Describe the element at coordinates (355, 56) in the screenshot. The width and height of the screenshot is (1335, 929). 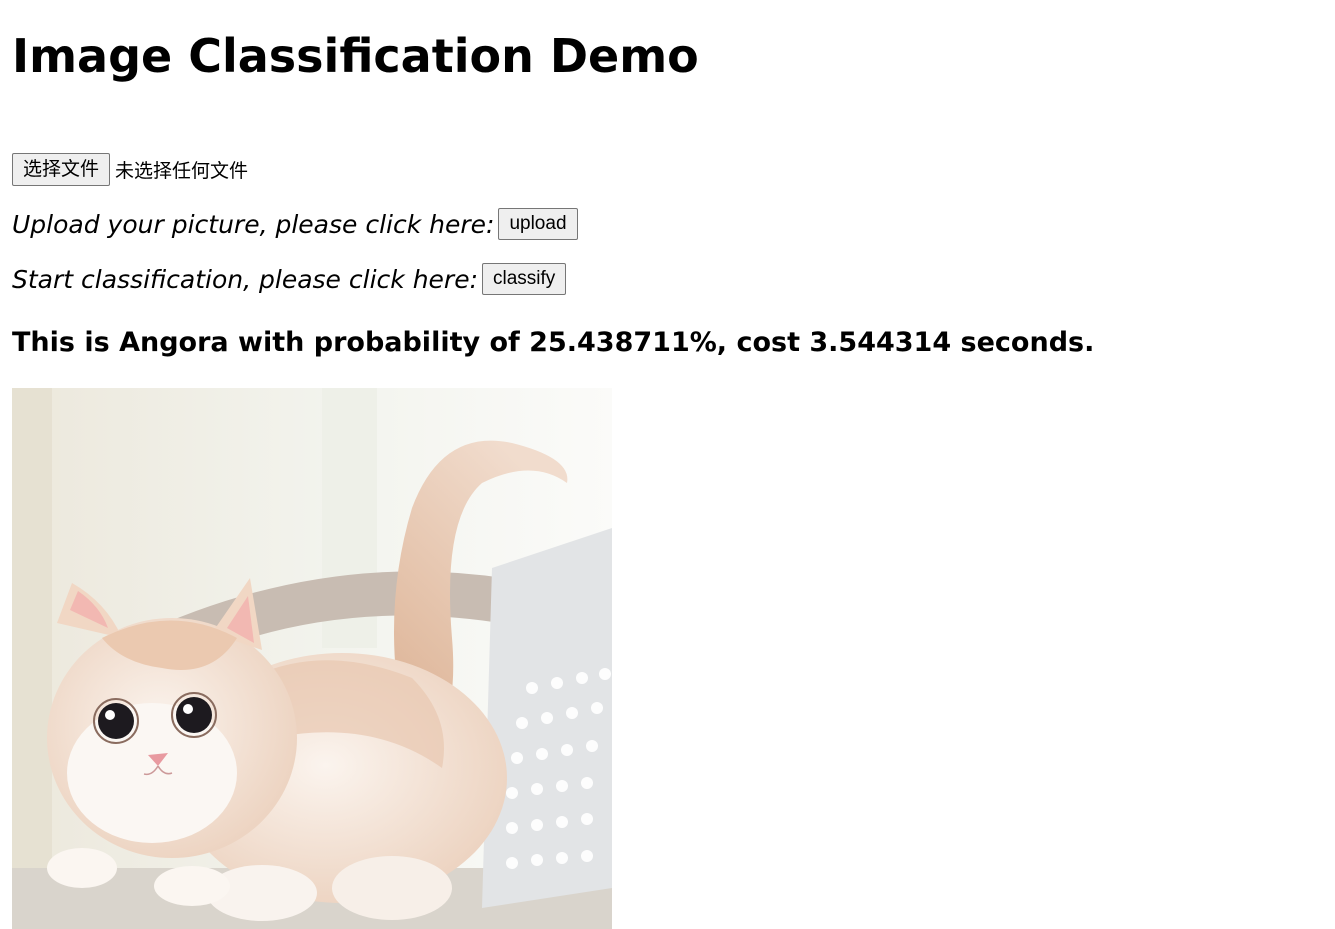
I see `page-title: Image Classification Demo` at that location.